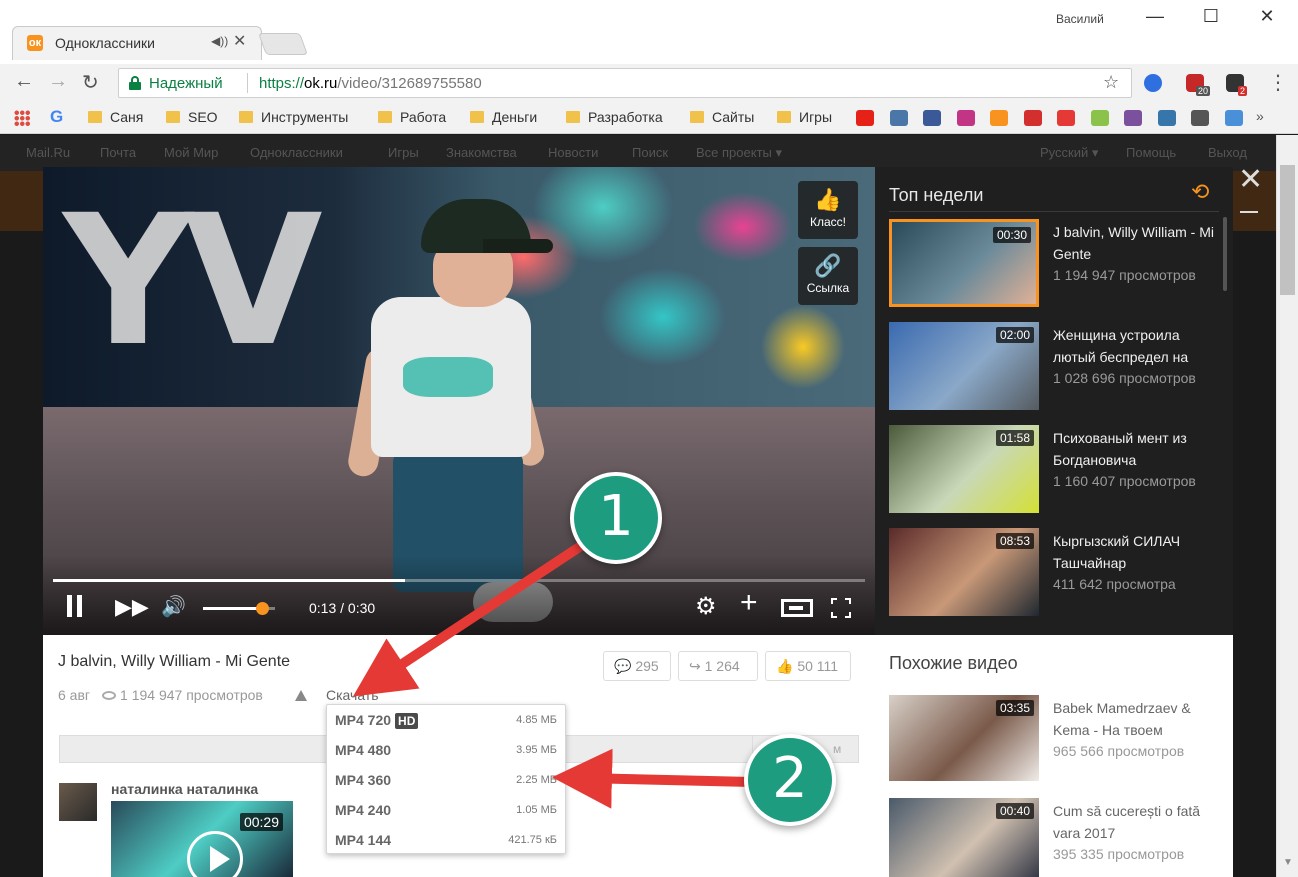 This screenshot has width=1298, height=877. Describe the element at coordinates (999, 118) in the screenshot. I see `odnoklassniki-icon` at that location.